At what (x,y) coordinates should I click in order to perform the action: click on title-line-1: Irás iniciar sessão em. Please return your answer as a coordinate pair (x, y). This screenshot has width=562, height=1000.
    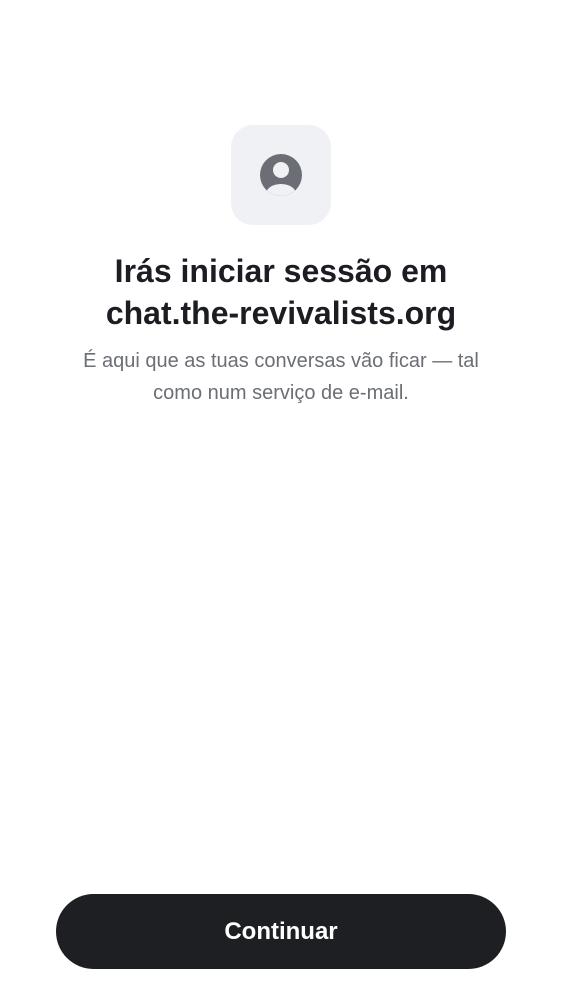
    Looking at the image, I should click on (281, 271).